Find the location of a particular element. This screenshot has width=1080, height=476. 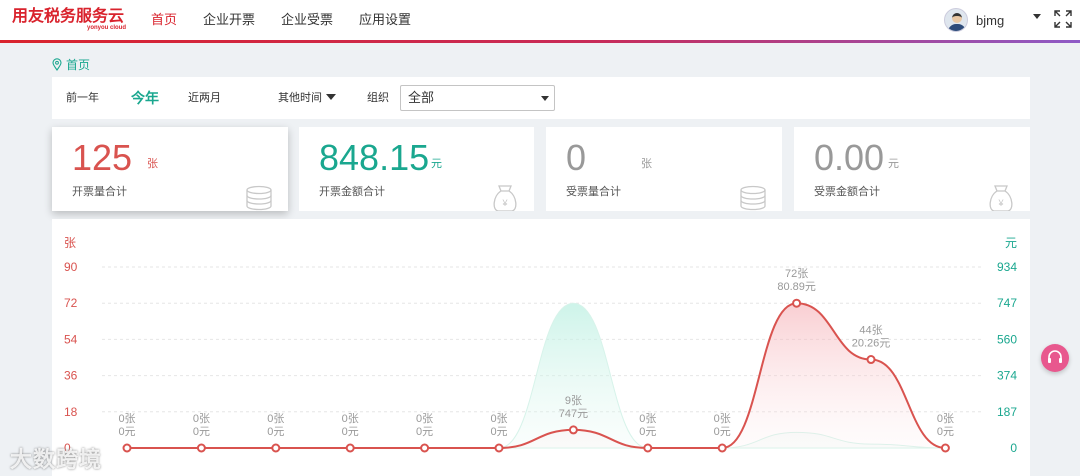

stat-label: 受票量合计 is located at coordinates (593, 192).